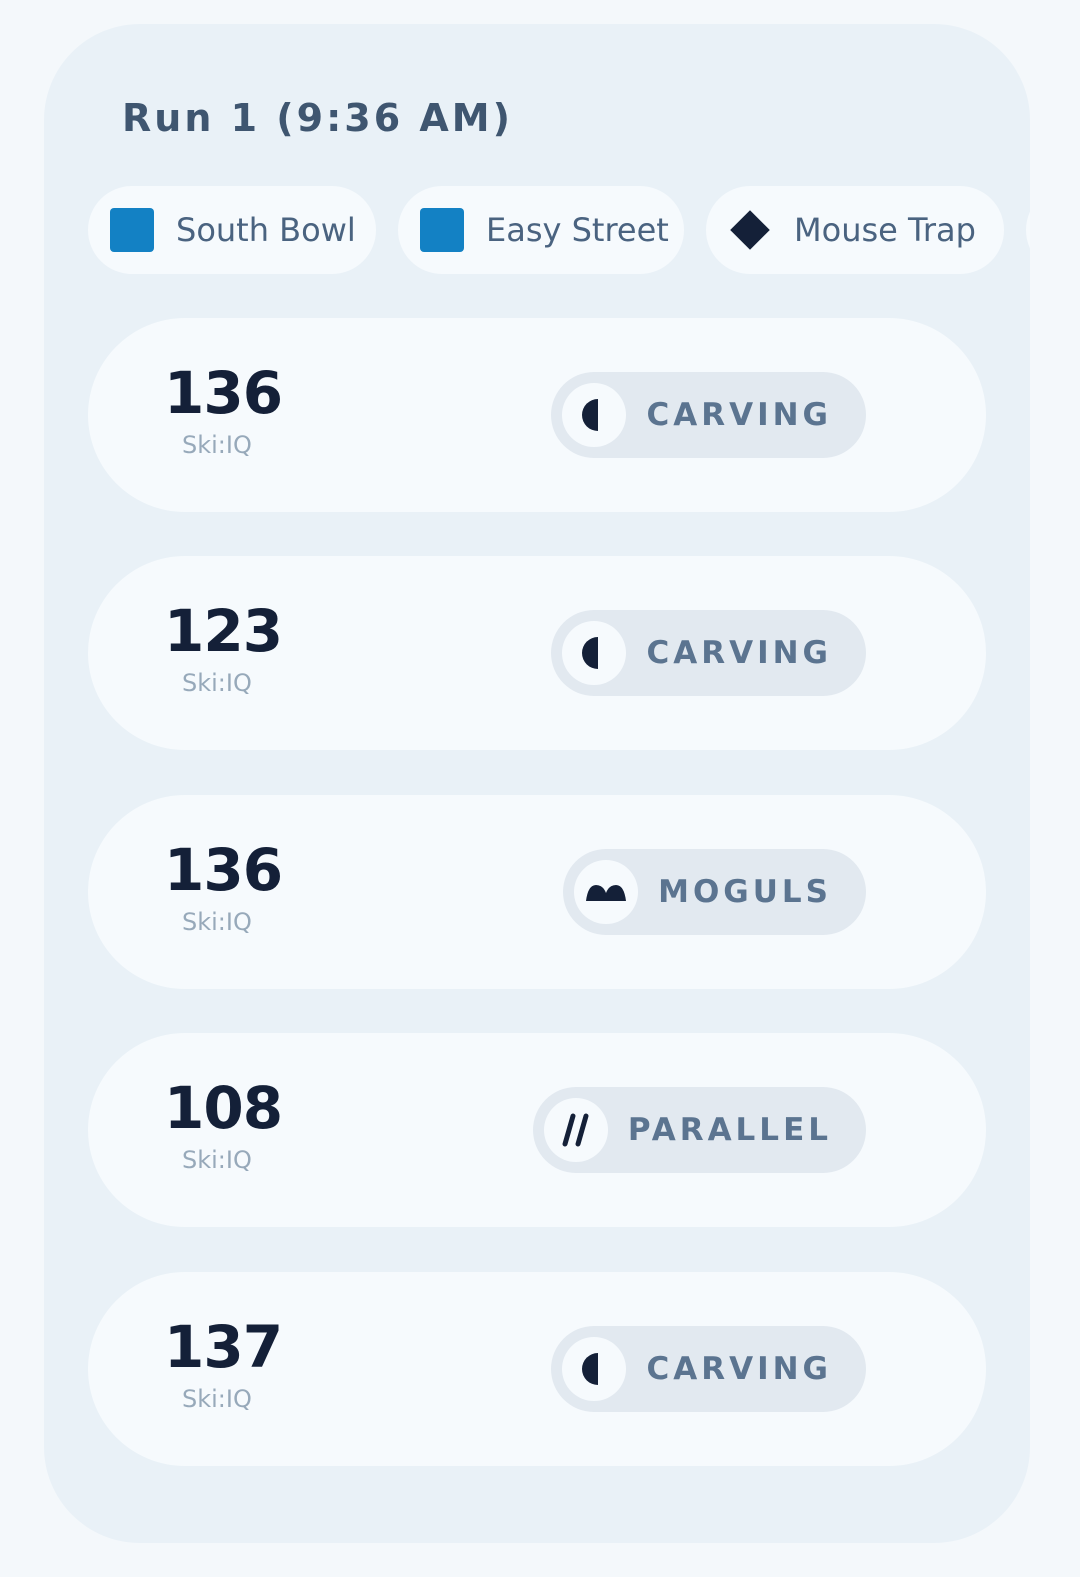 The width and height of the screenshot is (1080, 1577). I want to click on trail-name: South Bowl, so click(266, 230).